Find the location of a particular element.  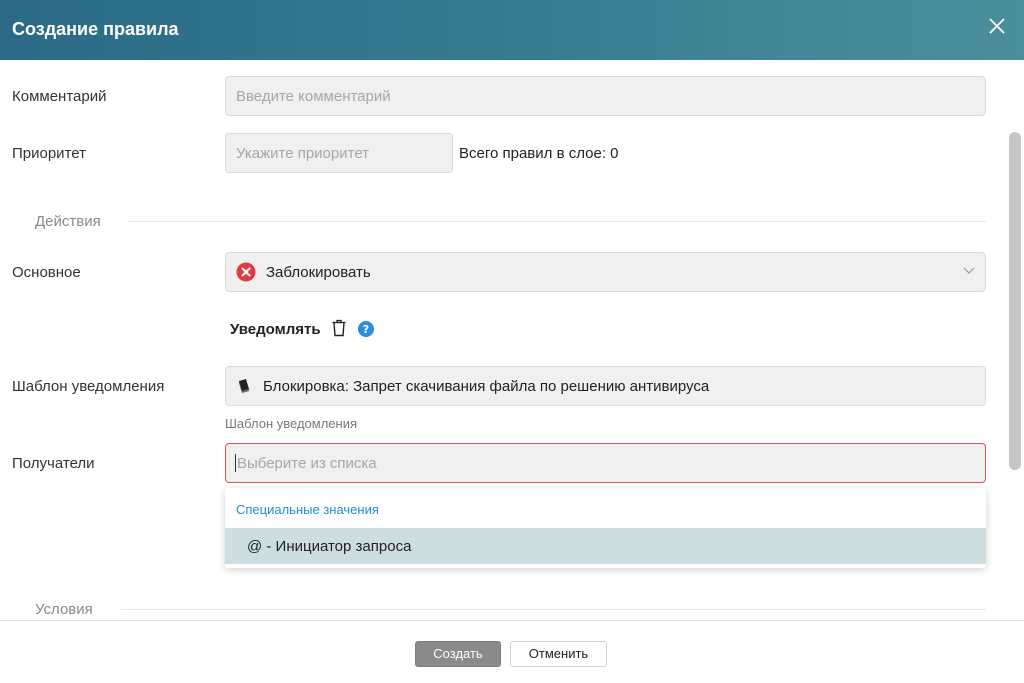

priority-placeholder: Укажите приоритет is located at coordinates (303, 153).